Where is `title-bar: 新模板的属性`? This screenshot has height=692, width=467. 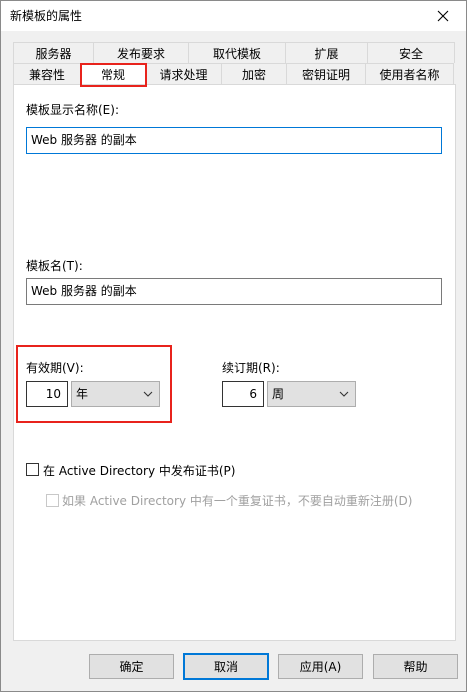 title-bar: 新模板的属性 is located at coordinates (233, 16).